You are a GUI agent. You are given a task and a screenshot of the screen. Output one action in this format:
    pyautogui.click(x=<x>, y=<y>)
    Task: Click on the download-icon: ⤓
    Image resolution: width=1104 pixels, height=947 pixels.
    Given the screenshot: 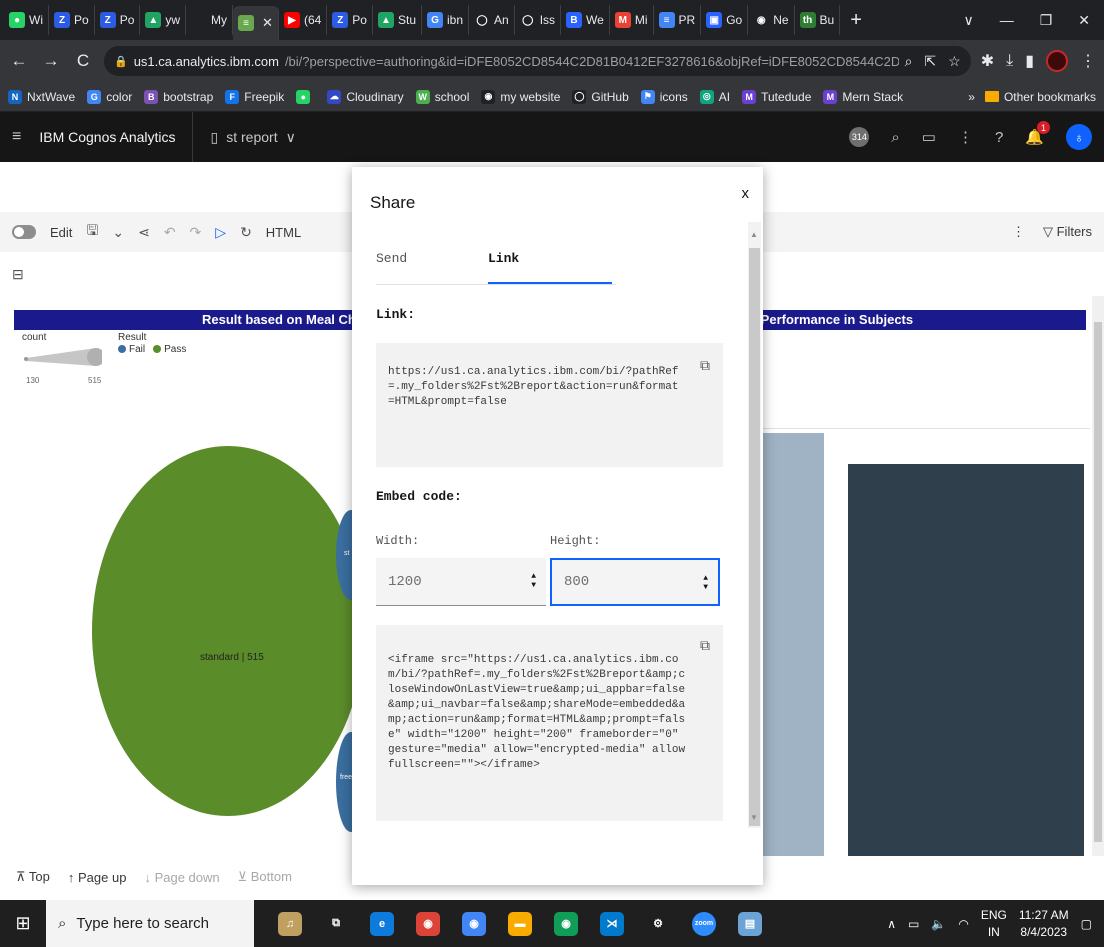 What is the action you would take?
    pyautogui.click(x=1009, y=61)
    